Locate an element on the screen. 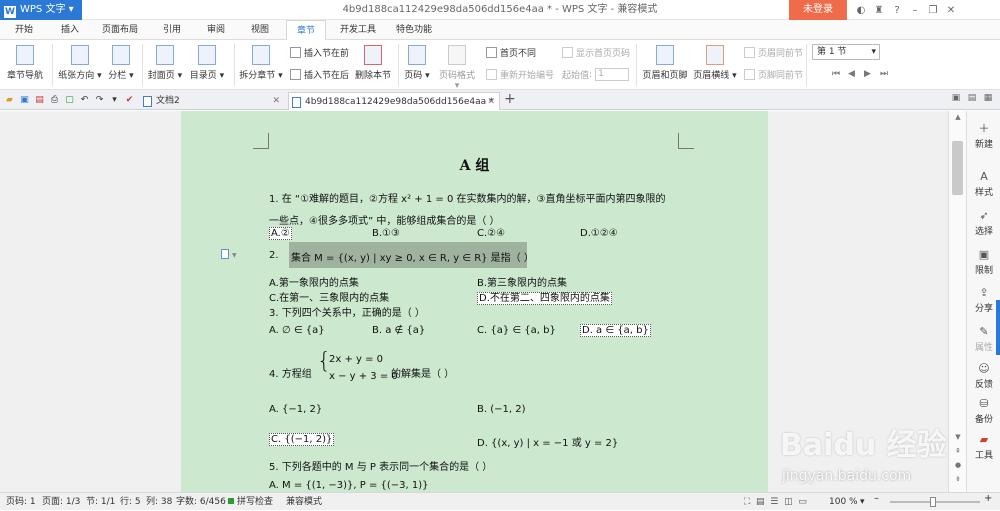  side-backup-button: ⛁ 备份 is located at coordinates (983, 412).